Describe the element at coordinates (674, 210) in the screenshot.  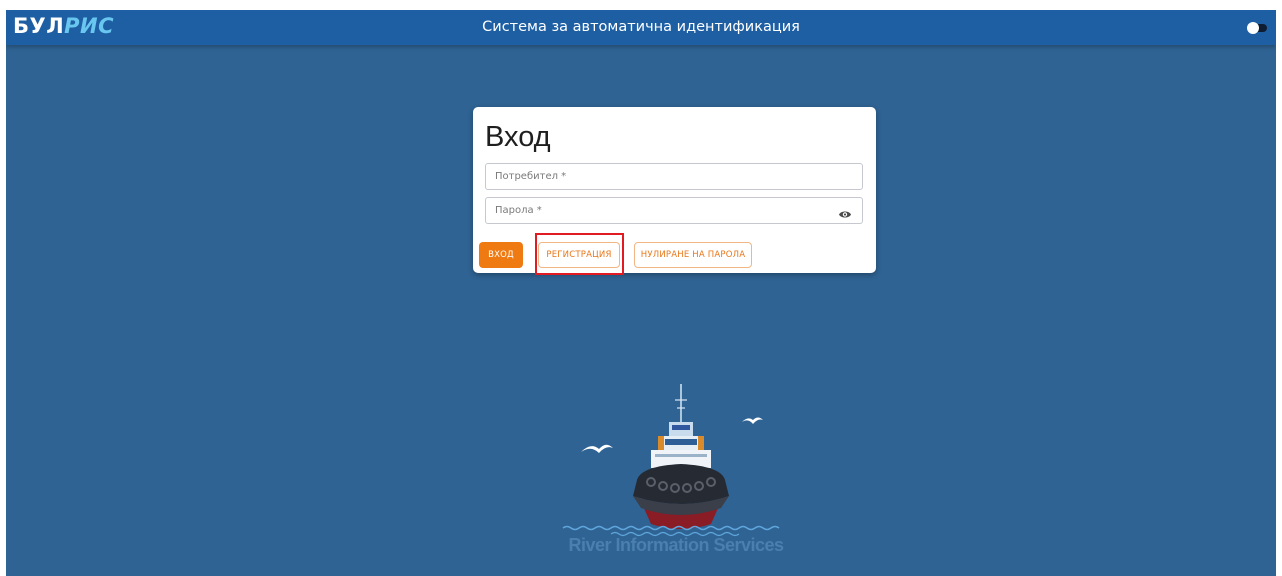
I see `password-field: Парола *` at that location.